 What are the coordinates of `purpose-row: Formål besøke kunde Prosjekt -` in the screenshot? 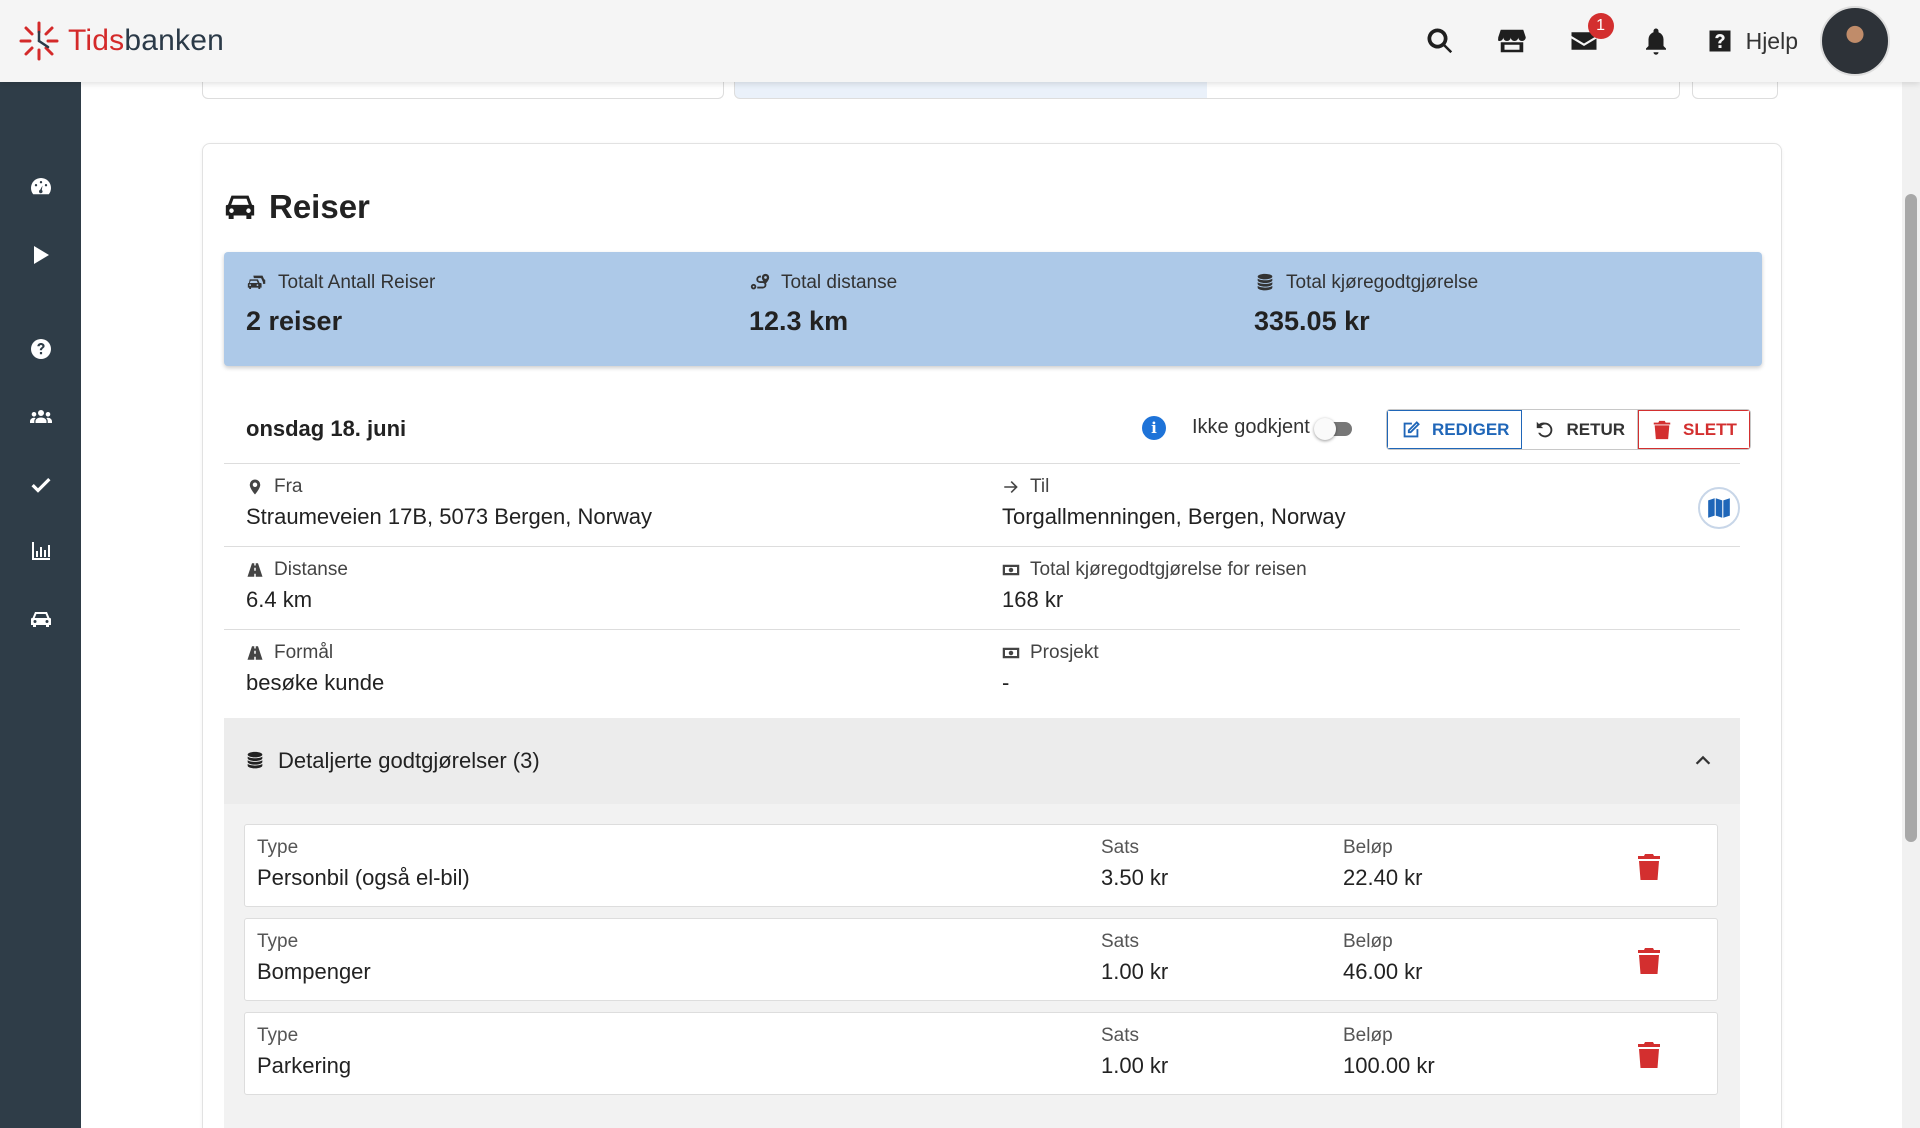 It's located at (982, 671).